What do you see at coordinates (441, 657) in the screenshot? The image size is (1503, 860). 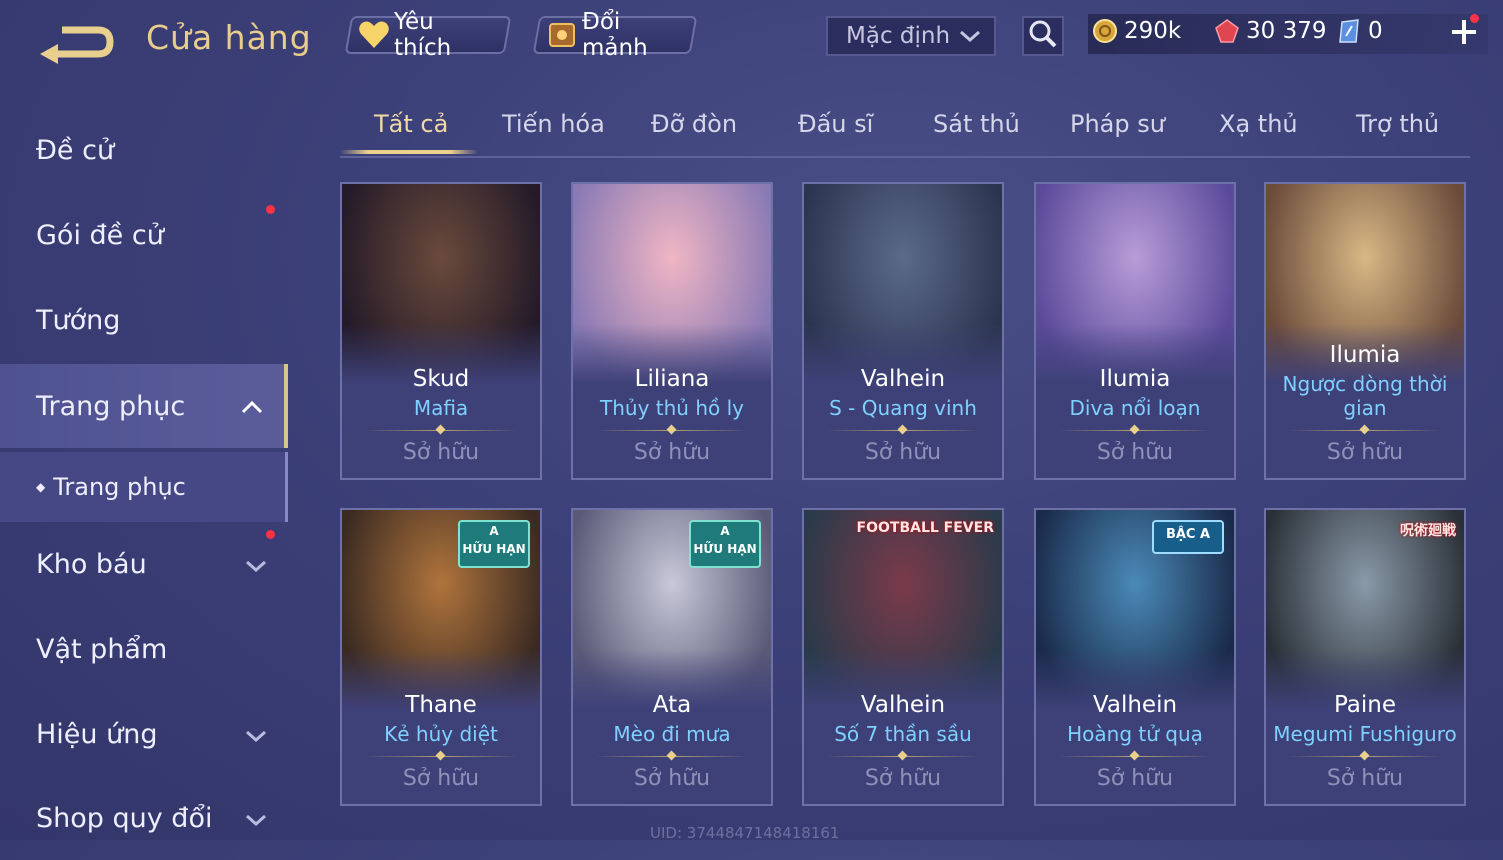 I see `skin-card: A HỮU HẠN Thane Kẻ hủy diệt Sở hữu` at bounding box center [441, 657].